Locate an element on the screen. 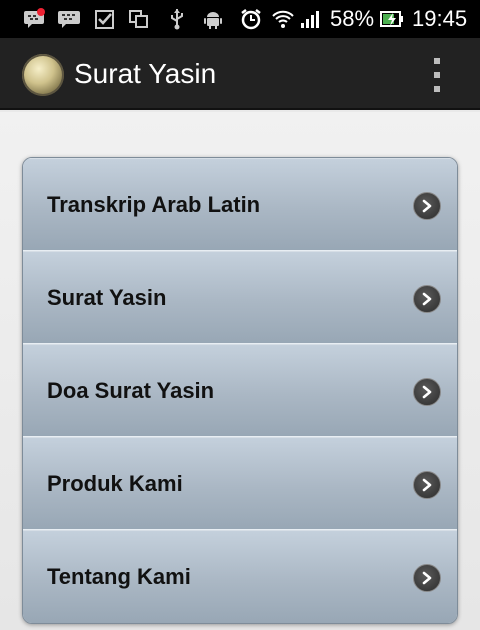 Image resolution: width=480 pixels, height=630 pixels. alarm-icon is located at coordinates (251, 19).